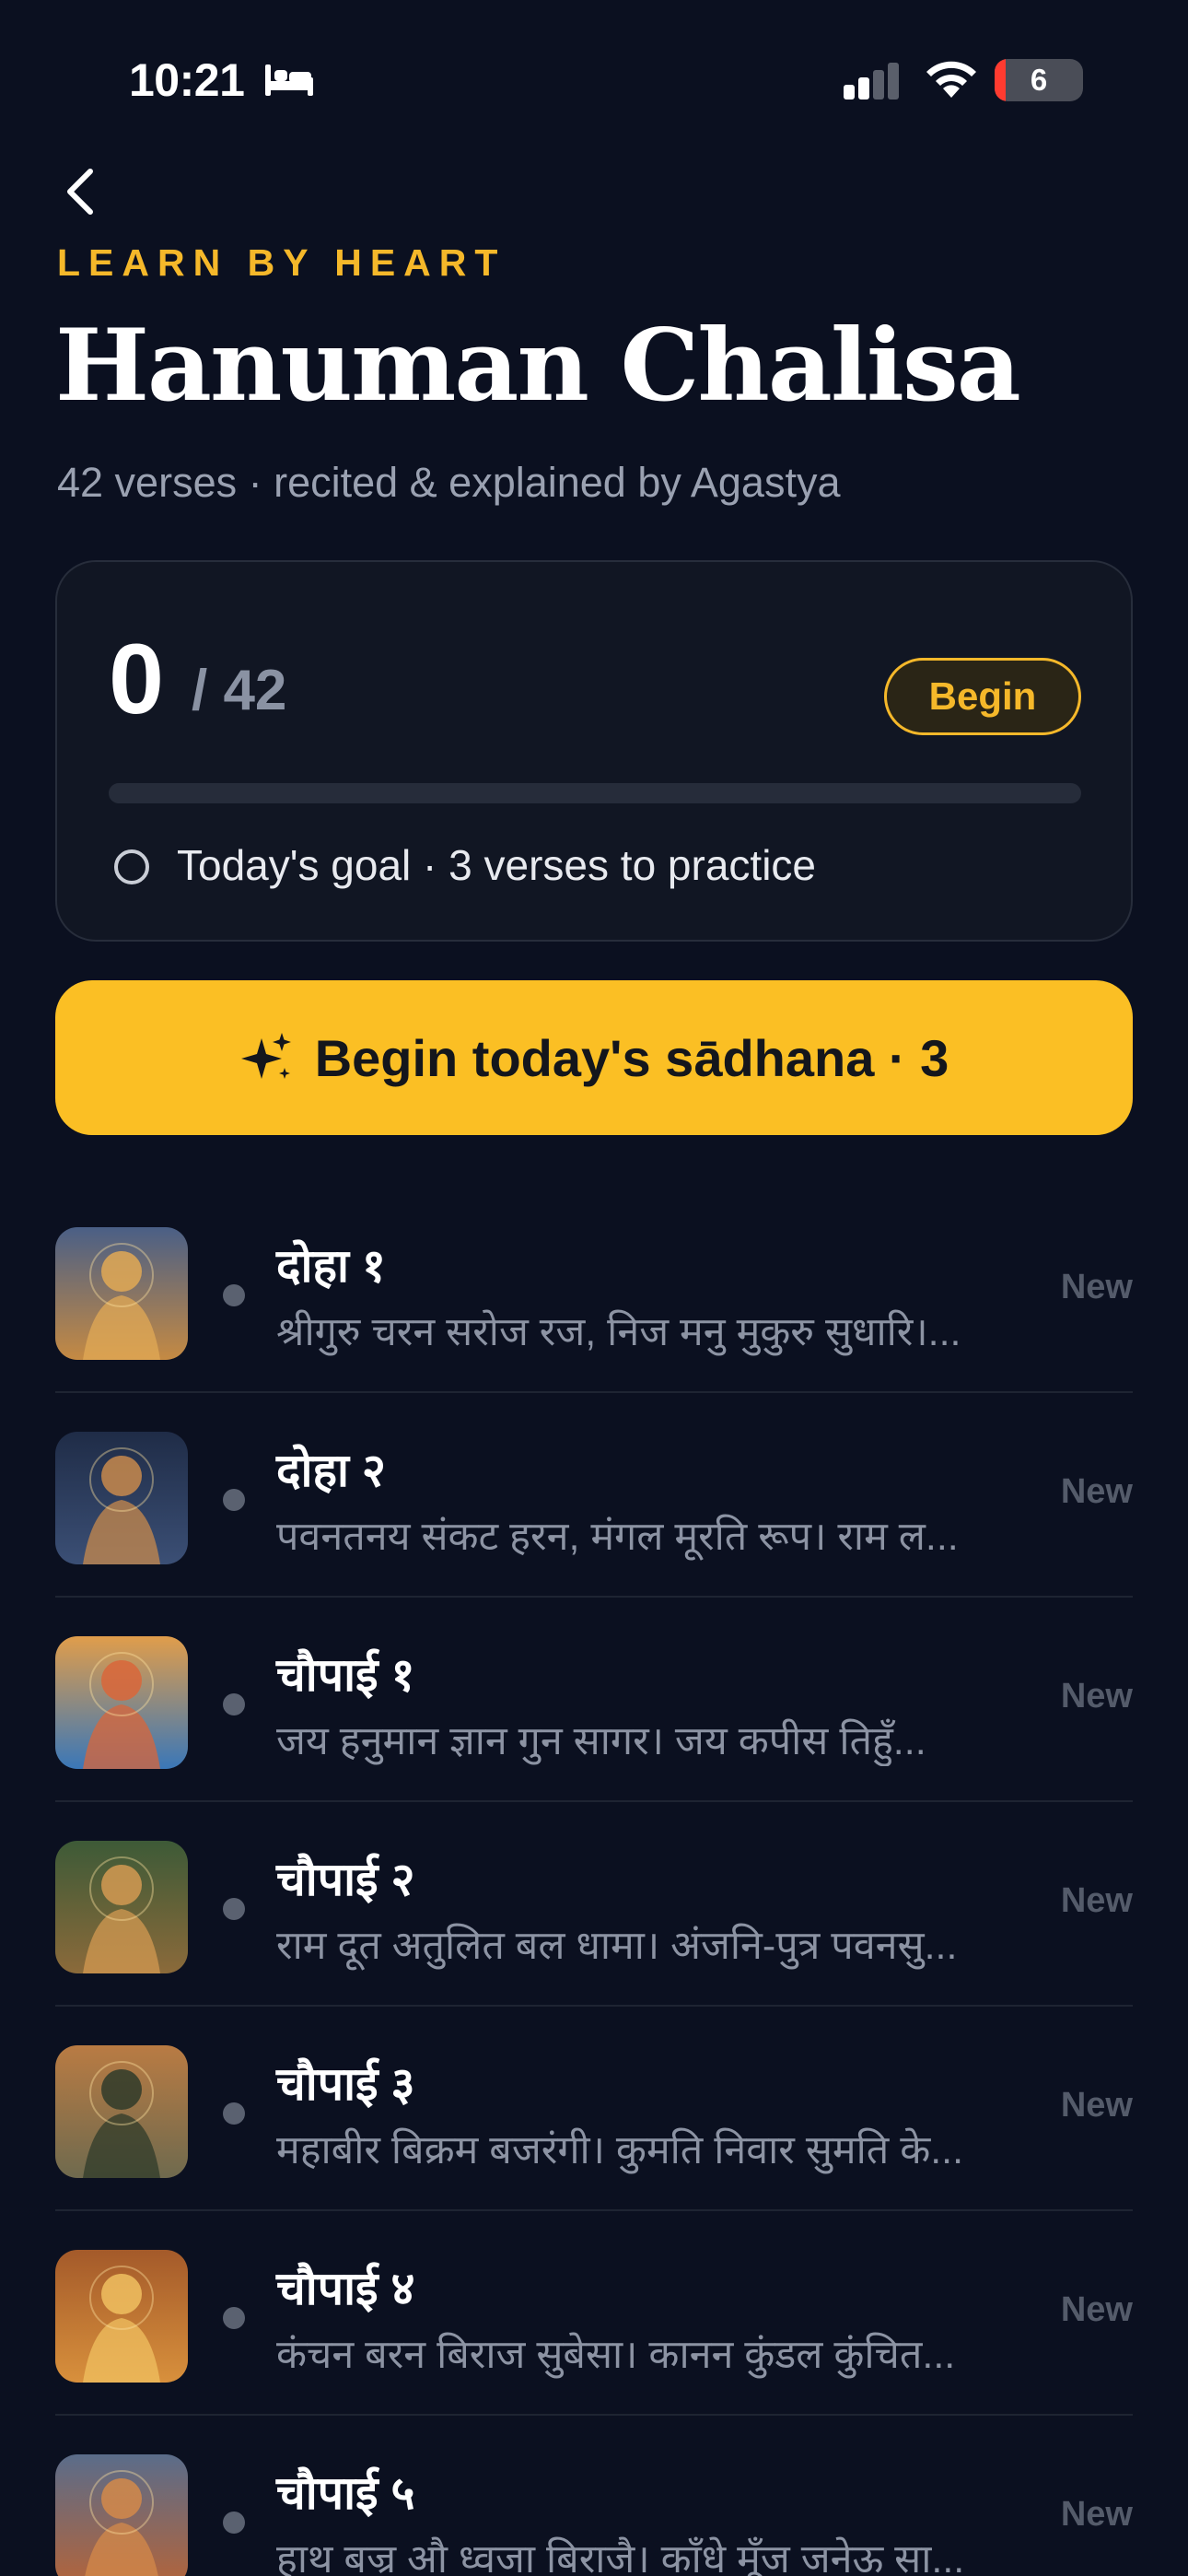  I want to click on wifi-icon, so click(951, 79).